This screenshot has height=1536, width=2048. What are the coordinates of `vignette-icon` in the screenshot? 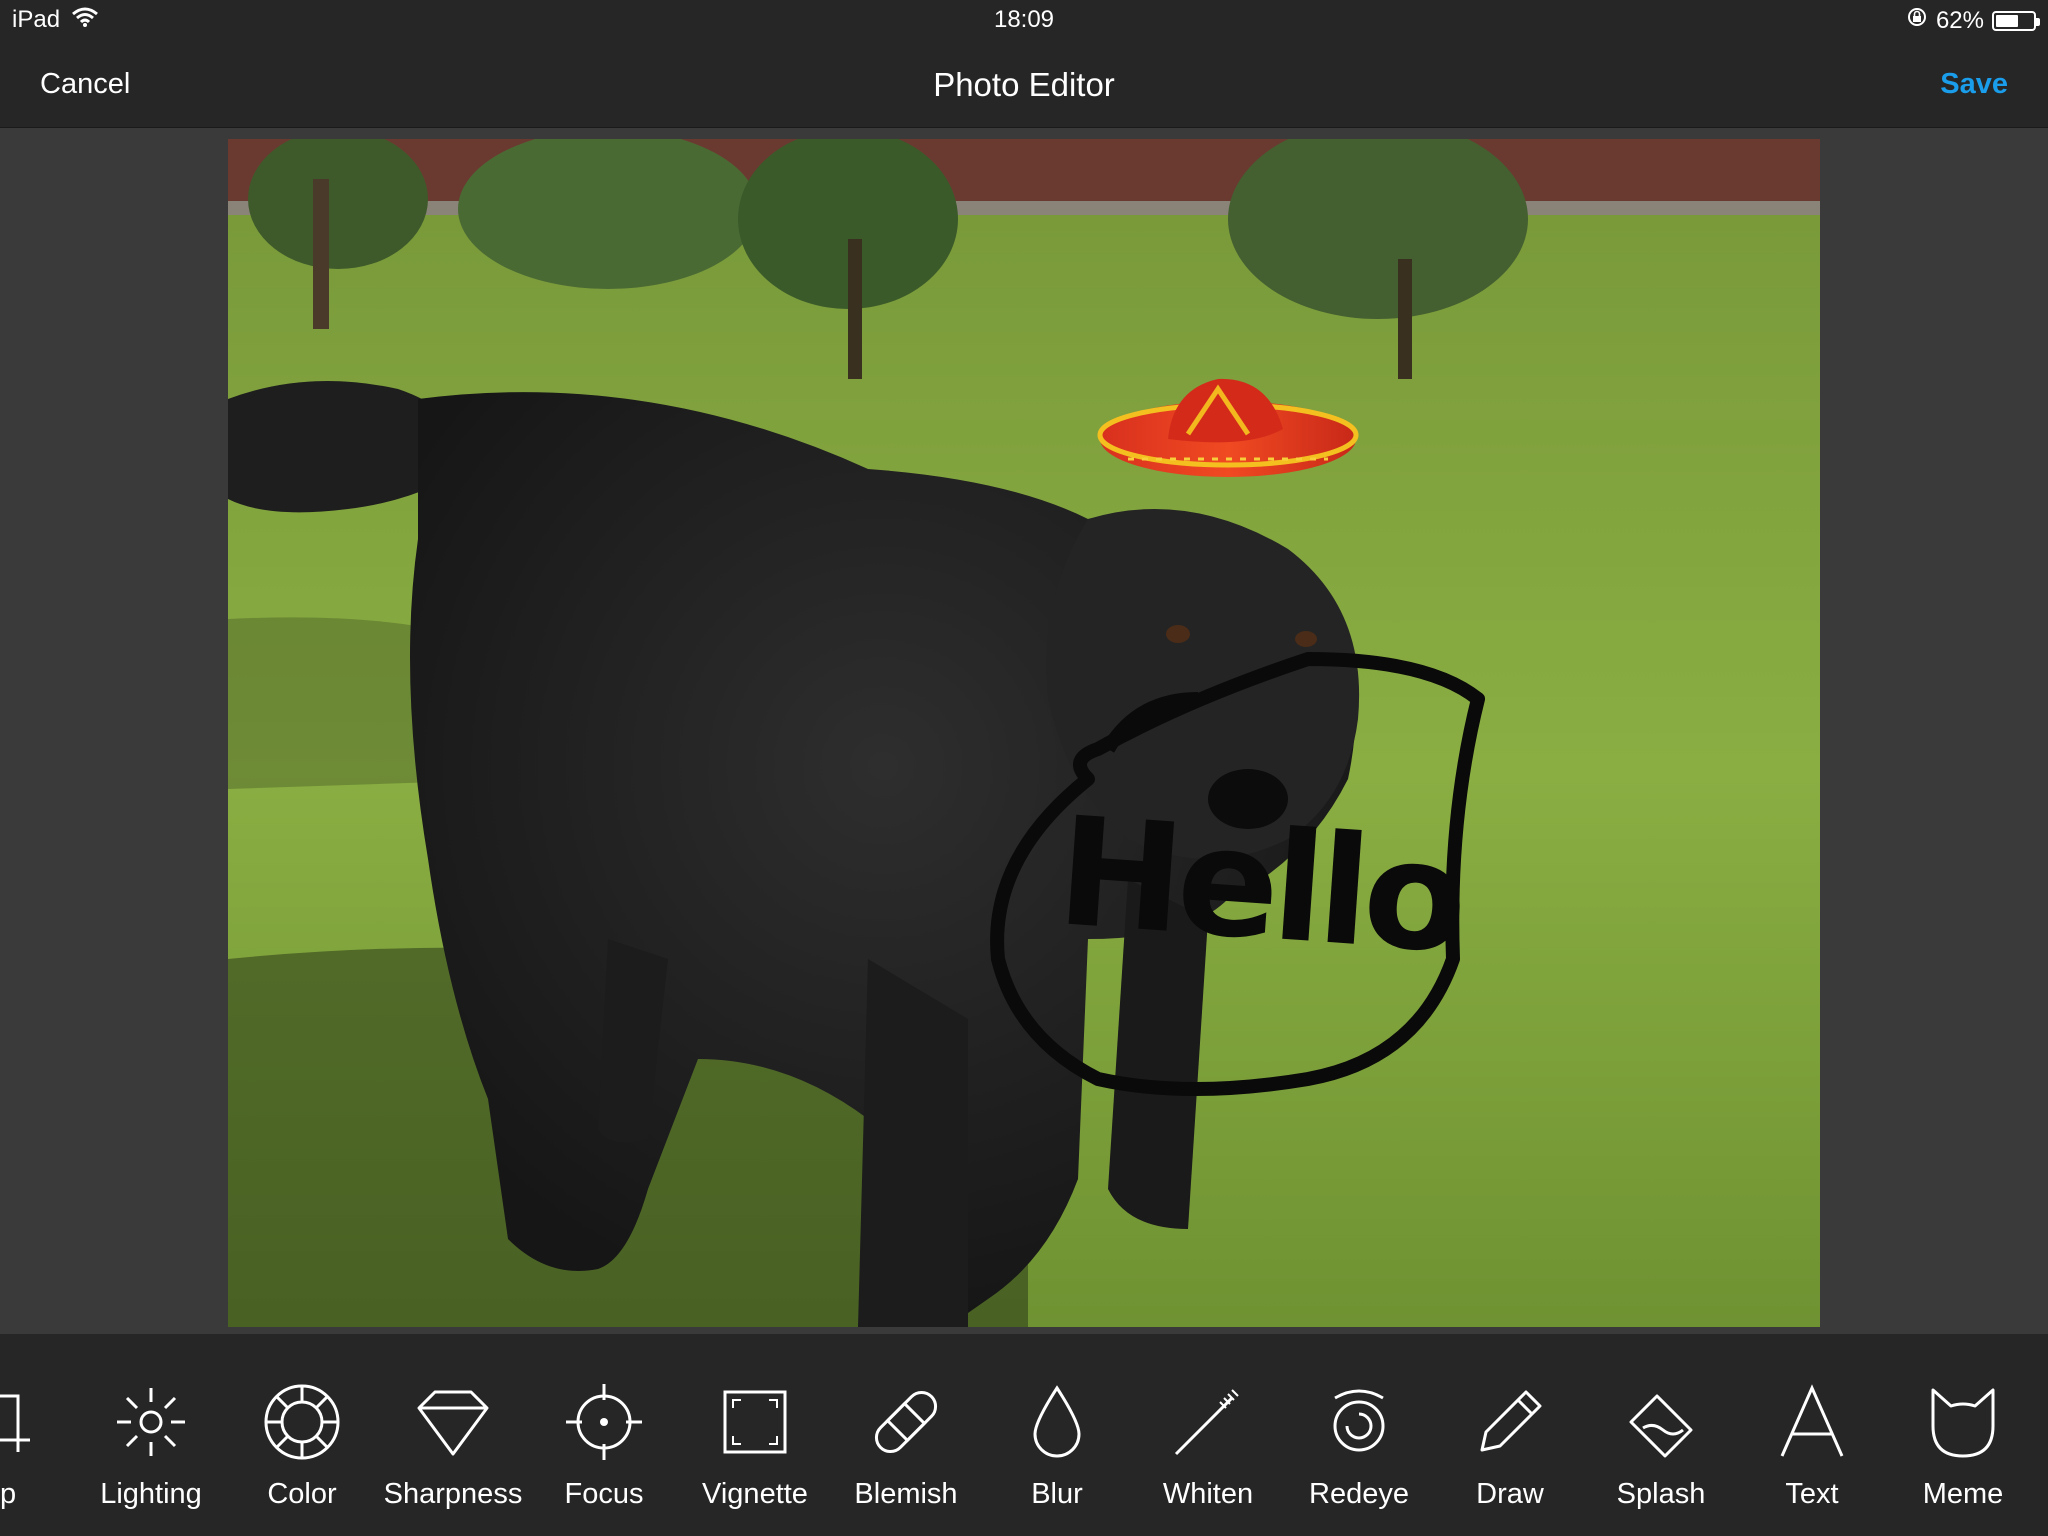 It's located at (755, 1422).